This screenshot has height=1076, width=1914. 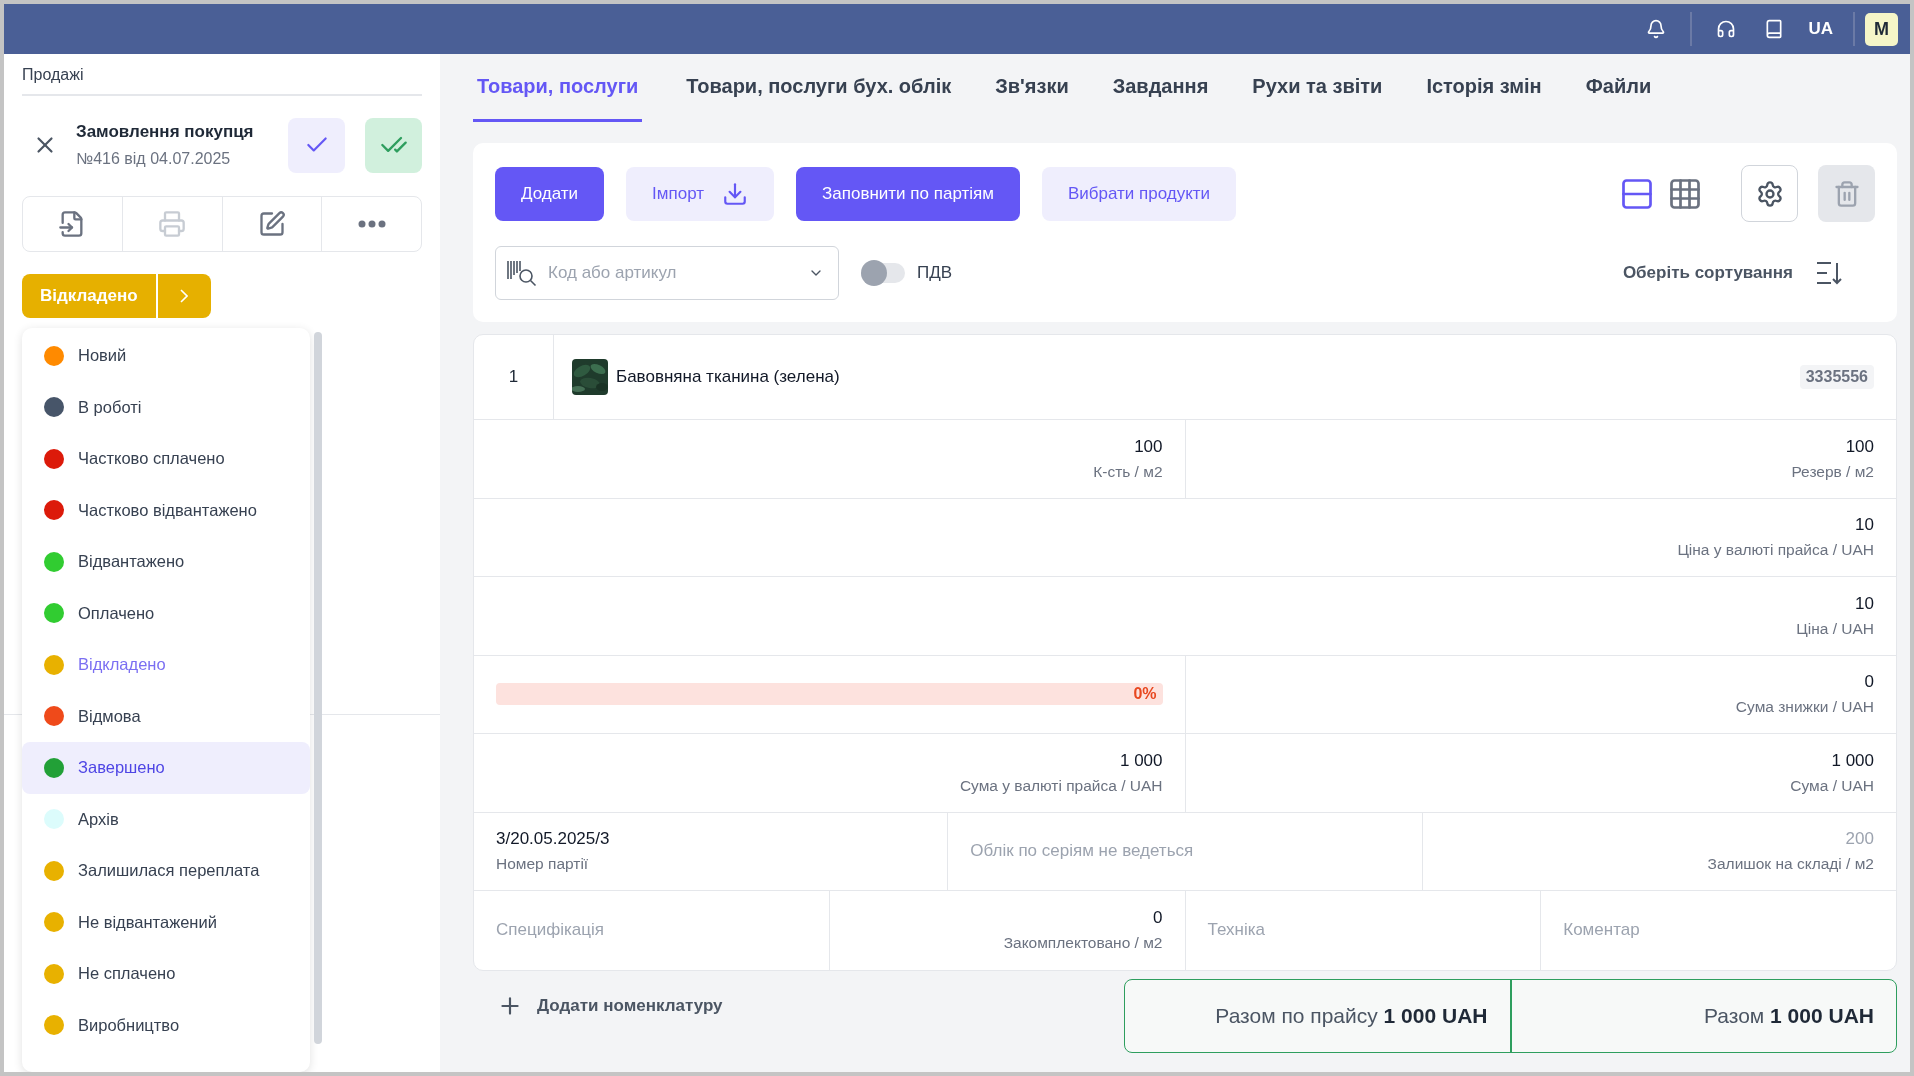 What do you see at coordinates (514, 377) in the screenshot?
I see `row-number: 1` at bounding box center [514, 377].